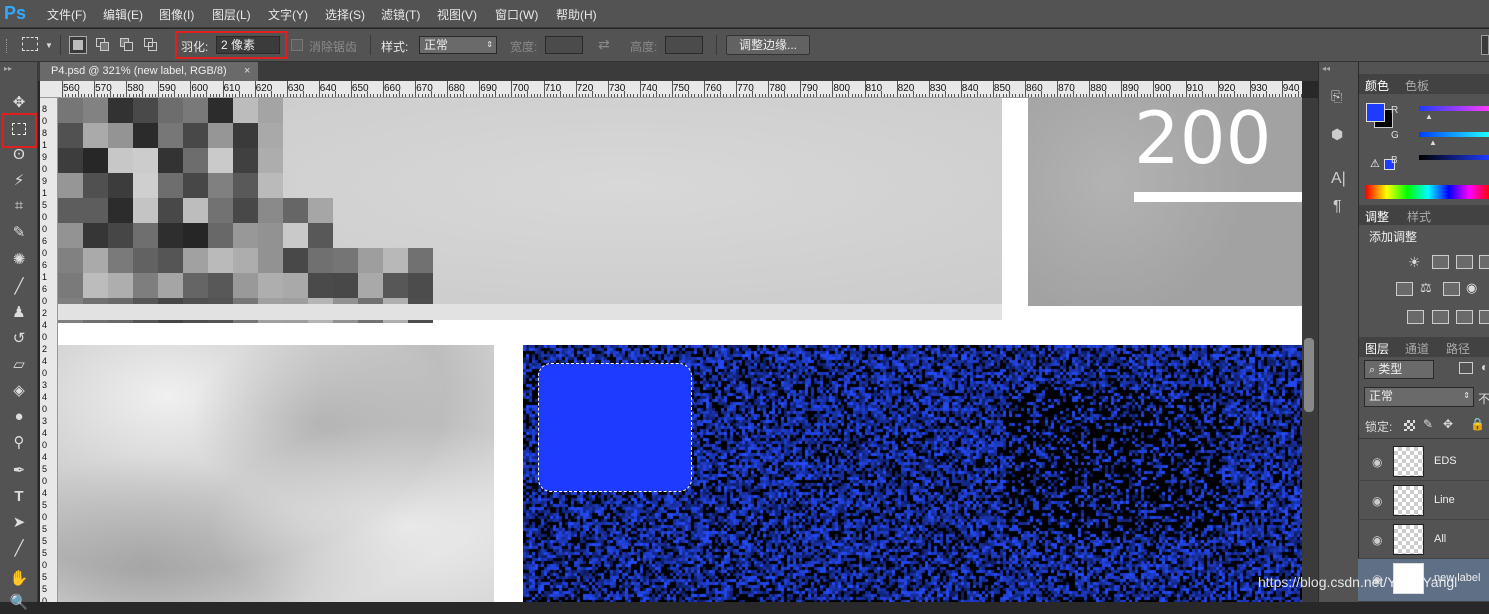 The image size is (1489, 614). I want to click on layer-row: ◉ All, so click(1423, 539).